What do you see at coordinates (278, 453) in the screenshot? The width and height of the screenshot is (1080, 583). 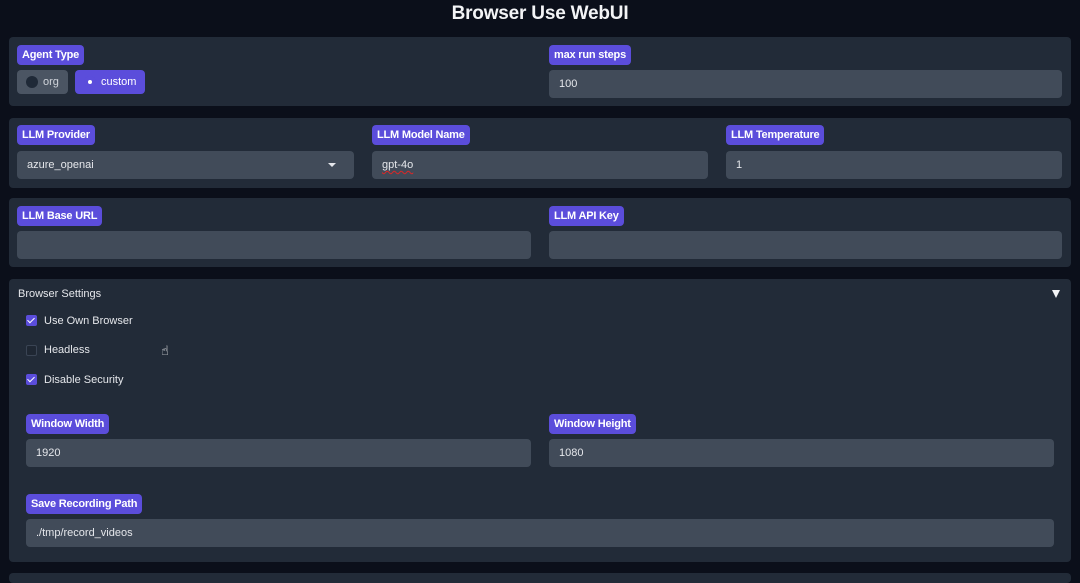 I see `window-width-input: 1920` at bounding box center [278, 453].